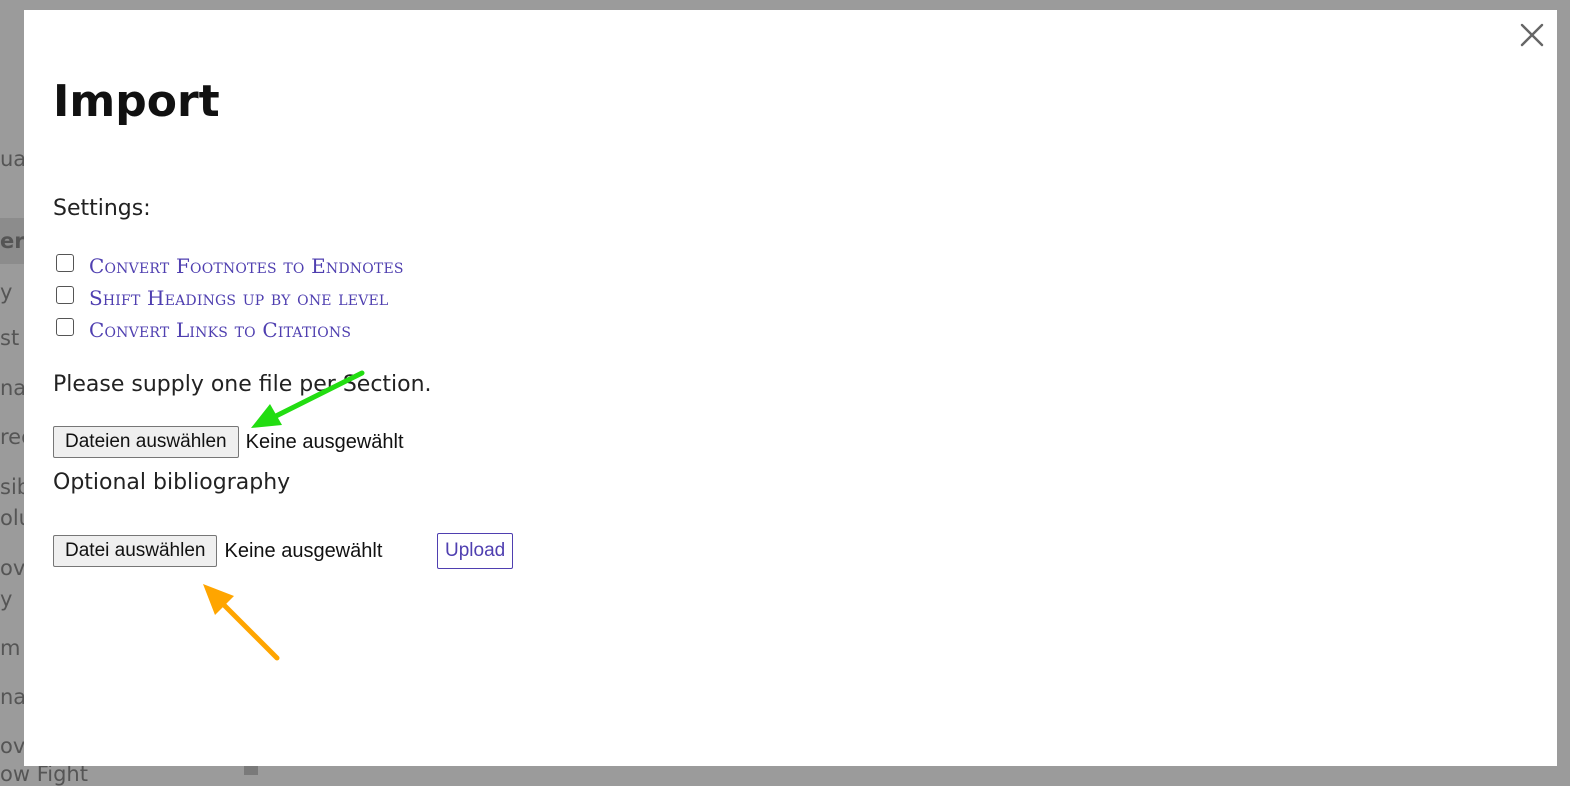 Image resolution: width=1570 pixels, height=786 pixels. Describe the element at coordinates (102, 208) in the screenshot. I see `settings-label: Settings:` at that location.